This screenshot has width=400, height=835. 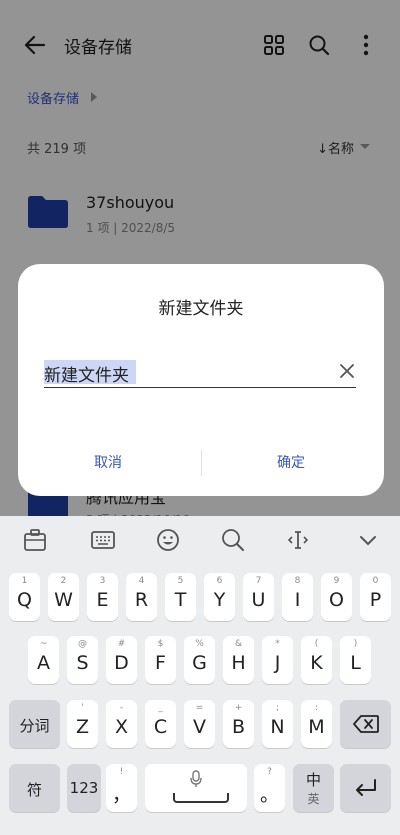 I want to click on key-r: 4R, so click(x=141, y=597).